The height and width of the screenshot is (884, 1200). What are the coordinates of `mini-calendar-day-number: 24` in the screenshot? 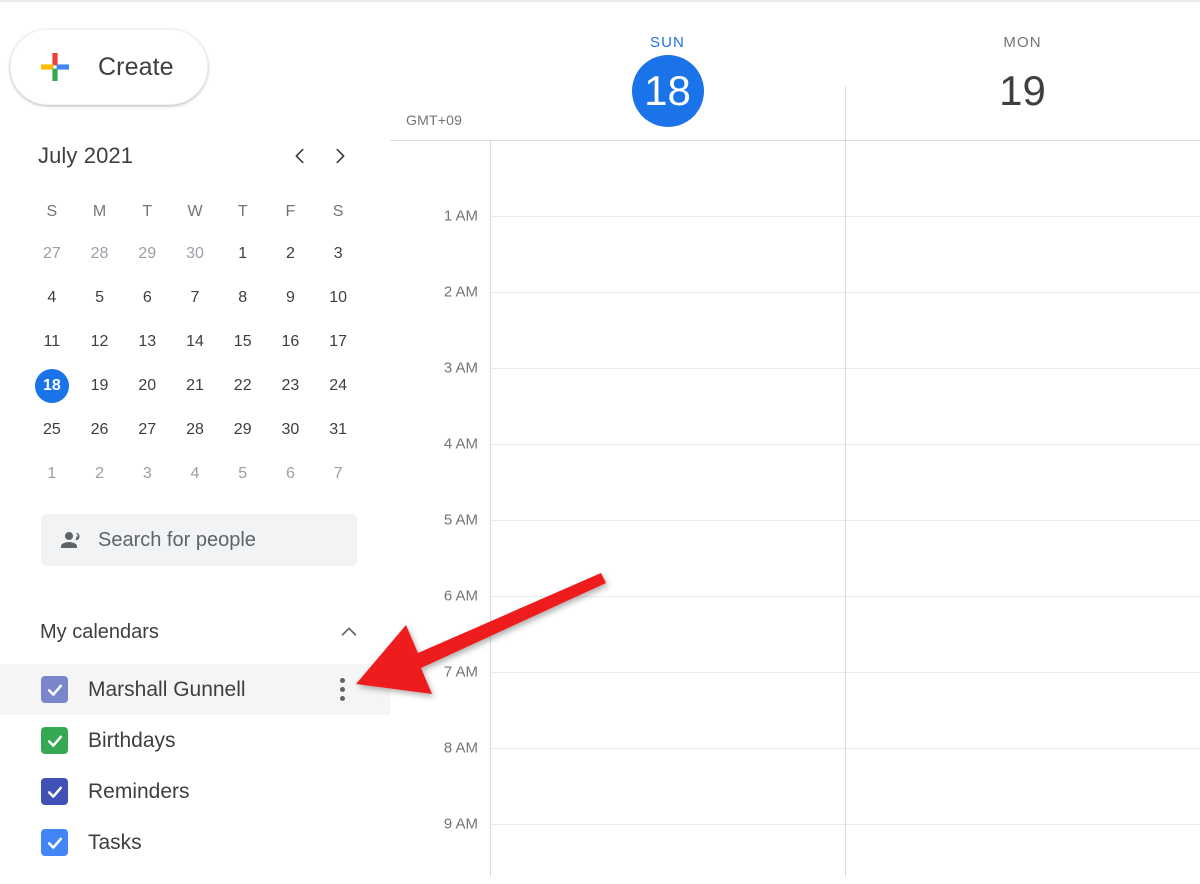 It's located at (338, 385).